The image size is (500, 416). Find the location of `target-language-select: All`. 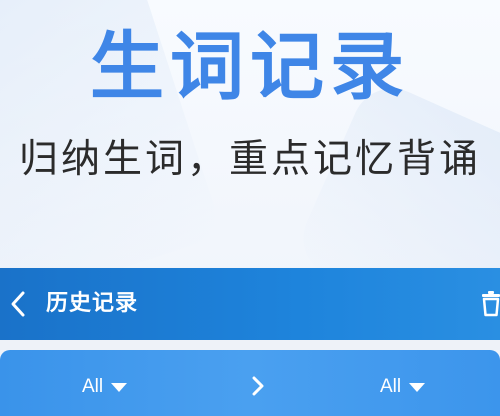

target-language-select: All is located at coordinates (403, 387).